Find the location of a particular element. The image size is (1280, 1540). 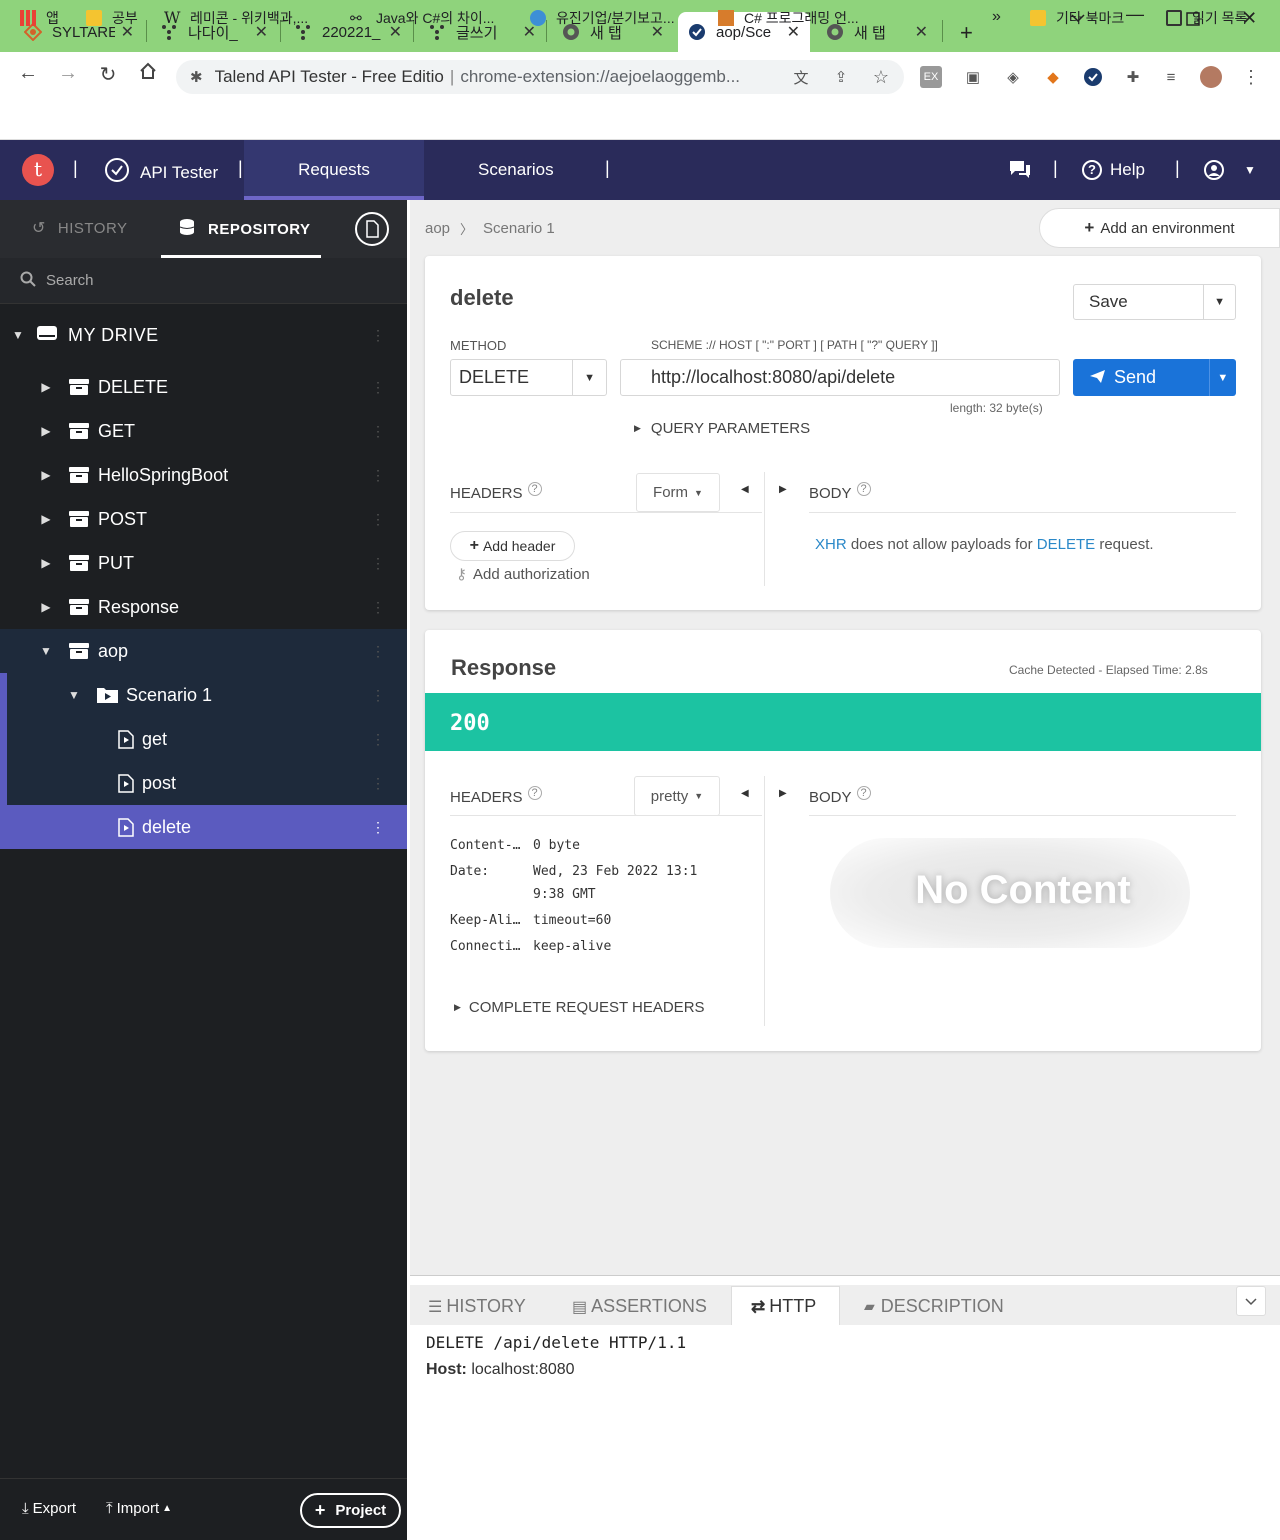

tree-request-item: get ⋮ is located at coordinates (203, 739).